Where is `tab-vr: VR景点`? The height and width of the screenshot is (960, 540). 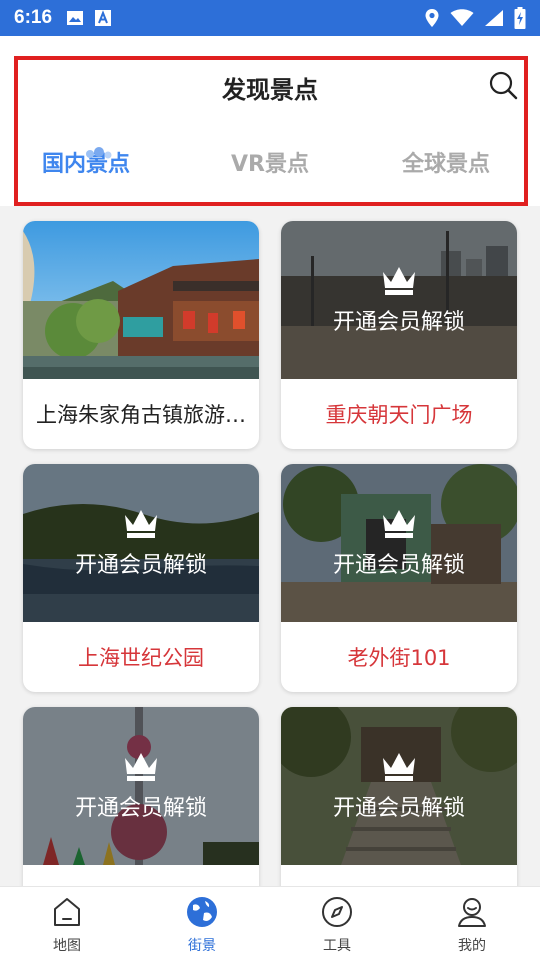 tab-vr: VR景点 is located at coordinates (270, 162).